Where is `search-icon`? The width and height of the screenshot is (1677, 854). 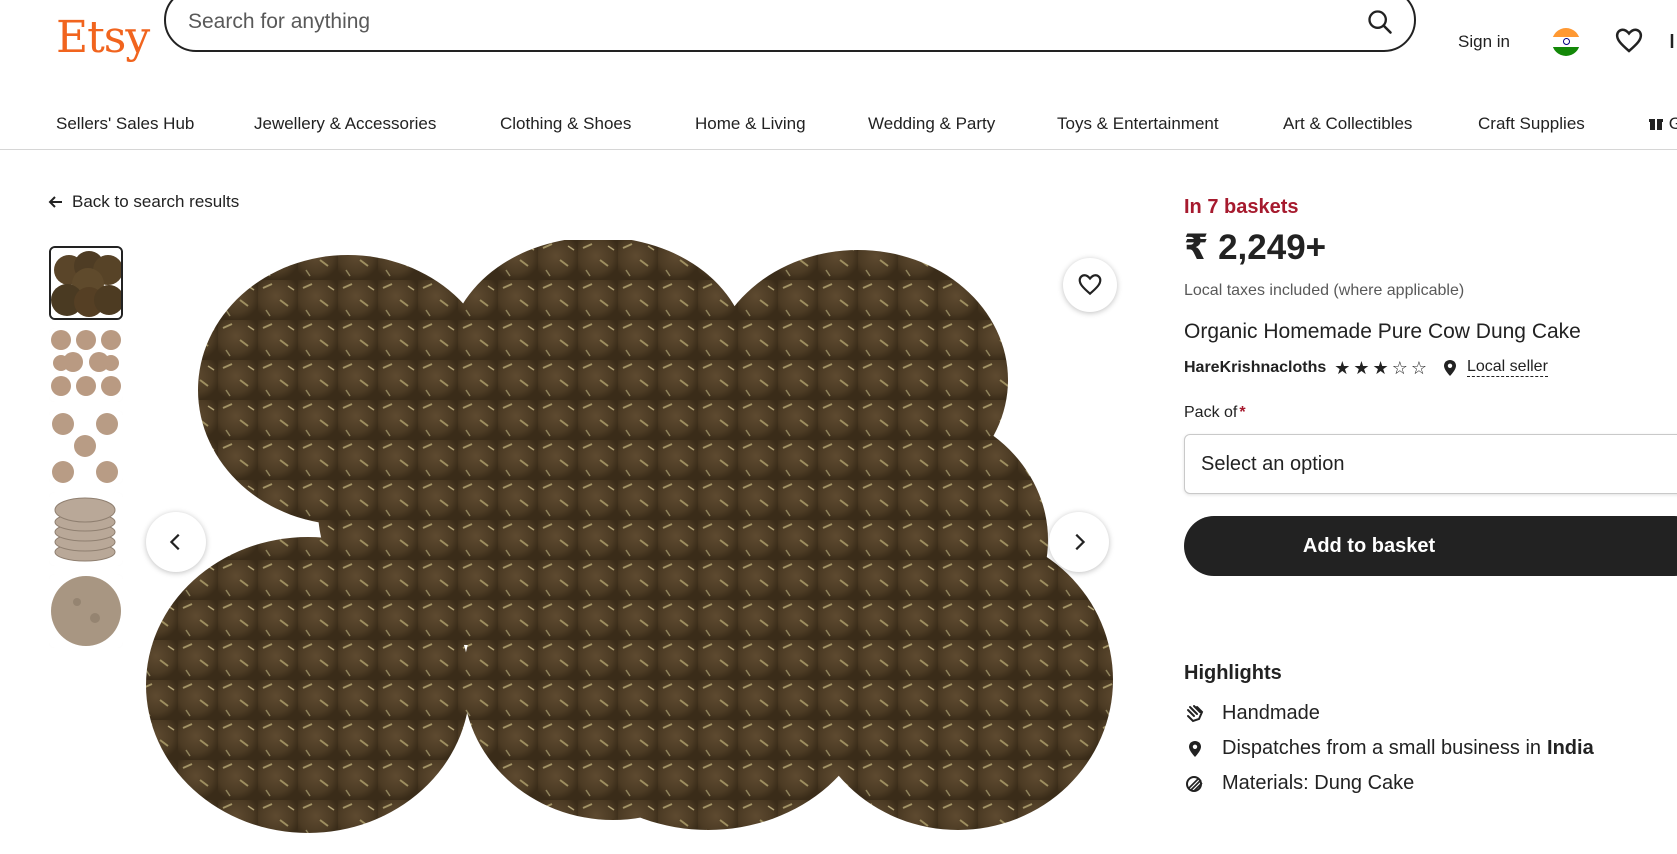
search-icon is located at coordinates (1380, 22).